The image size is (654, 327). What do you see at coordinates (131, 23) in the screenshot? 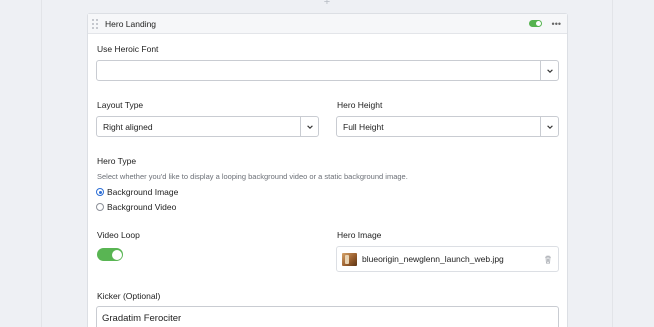
I see `block-title: Hero Landing` at bounding box center [131, 23].